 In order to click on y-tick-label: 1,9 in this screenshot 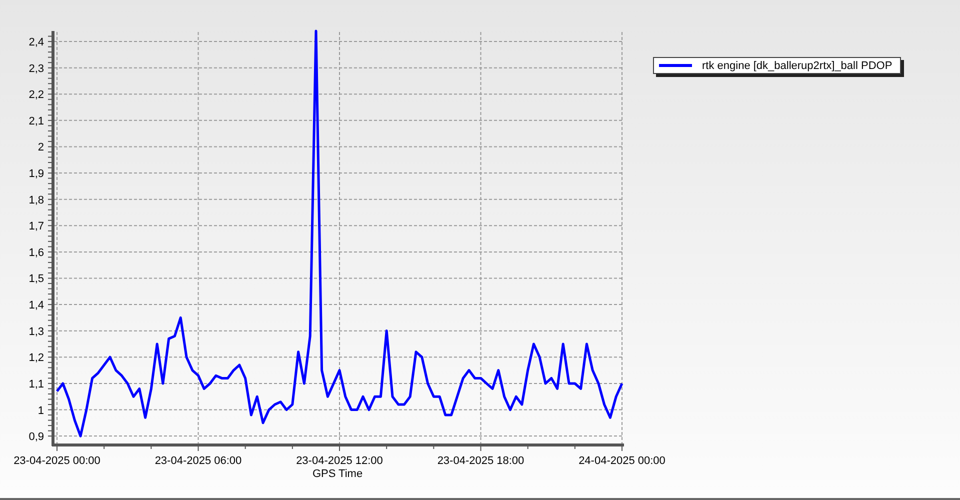, I will do `click(36, 174)`.